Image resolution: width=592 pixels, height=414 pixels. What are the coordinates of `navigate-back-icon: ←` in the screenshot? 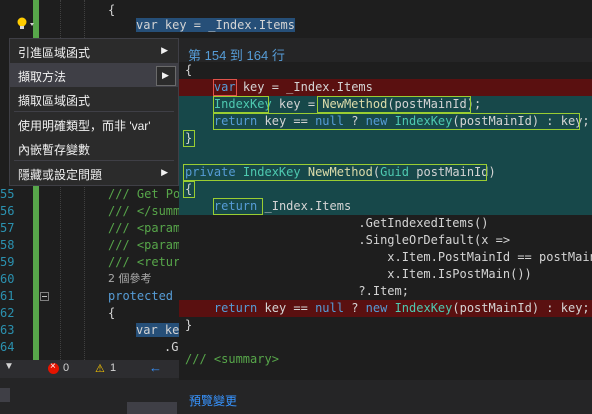 It's located at (155, 367).